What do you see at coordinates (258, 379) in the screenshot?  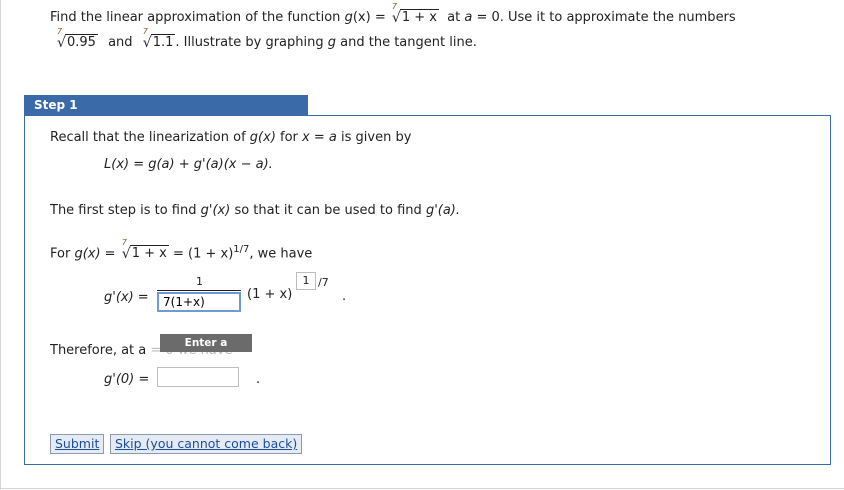 I see `period-2: .` at bounding box center [258, 379].